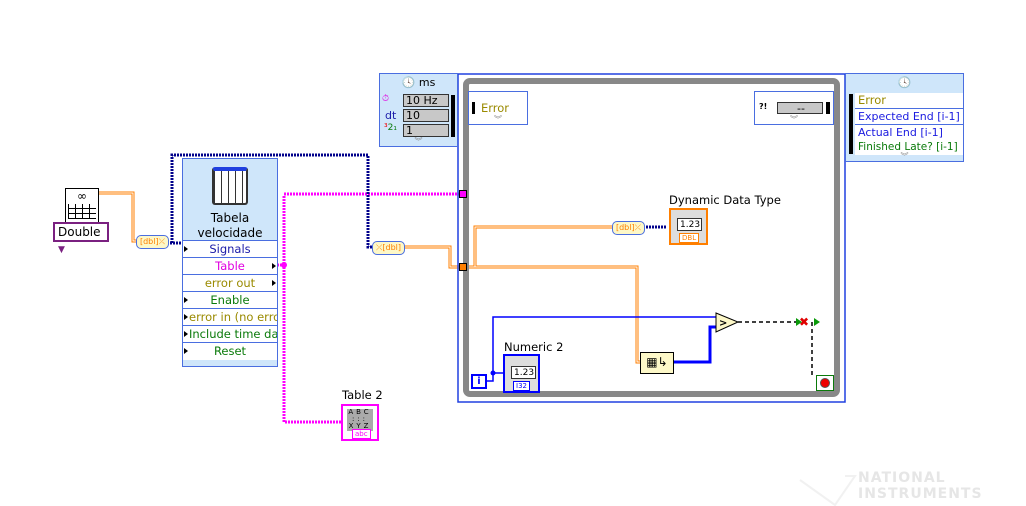 The image size is (1026, 506). Describe the element at coordinates (230, 351) in the screenshot. I see `terminal-reset: Reset` at that location.